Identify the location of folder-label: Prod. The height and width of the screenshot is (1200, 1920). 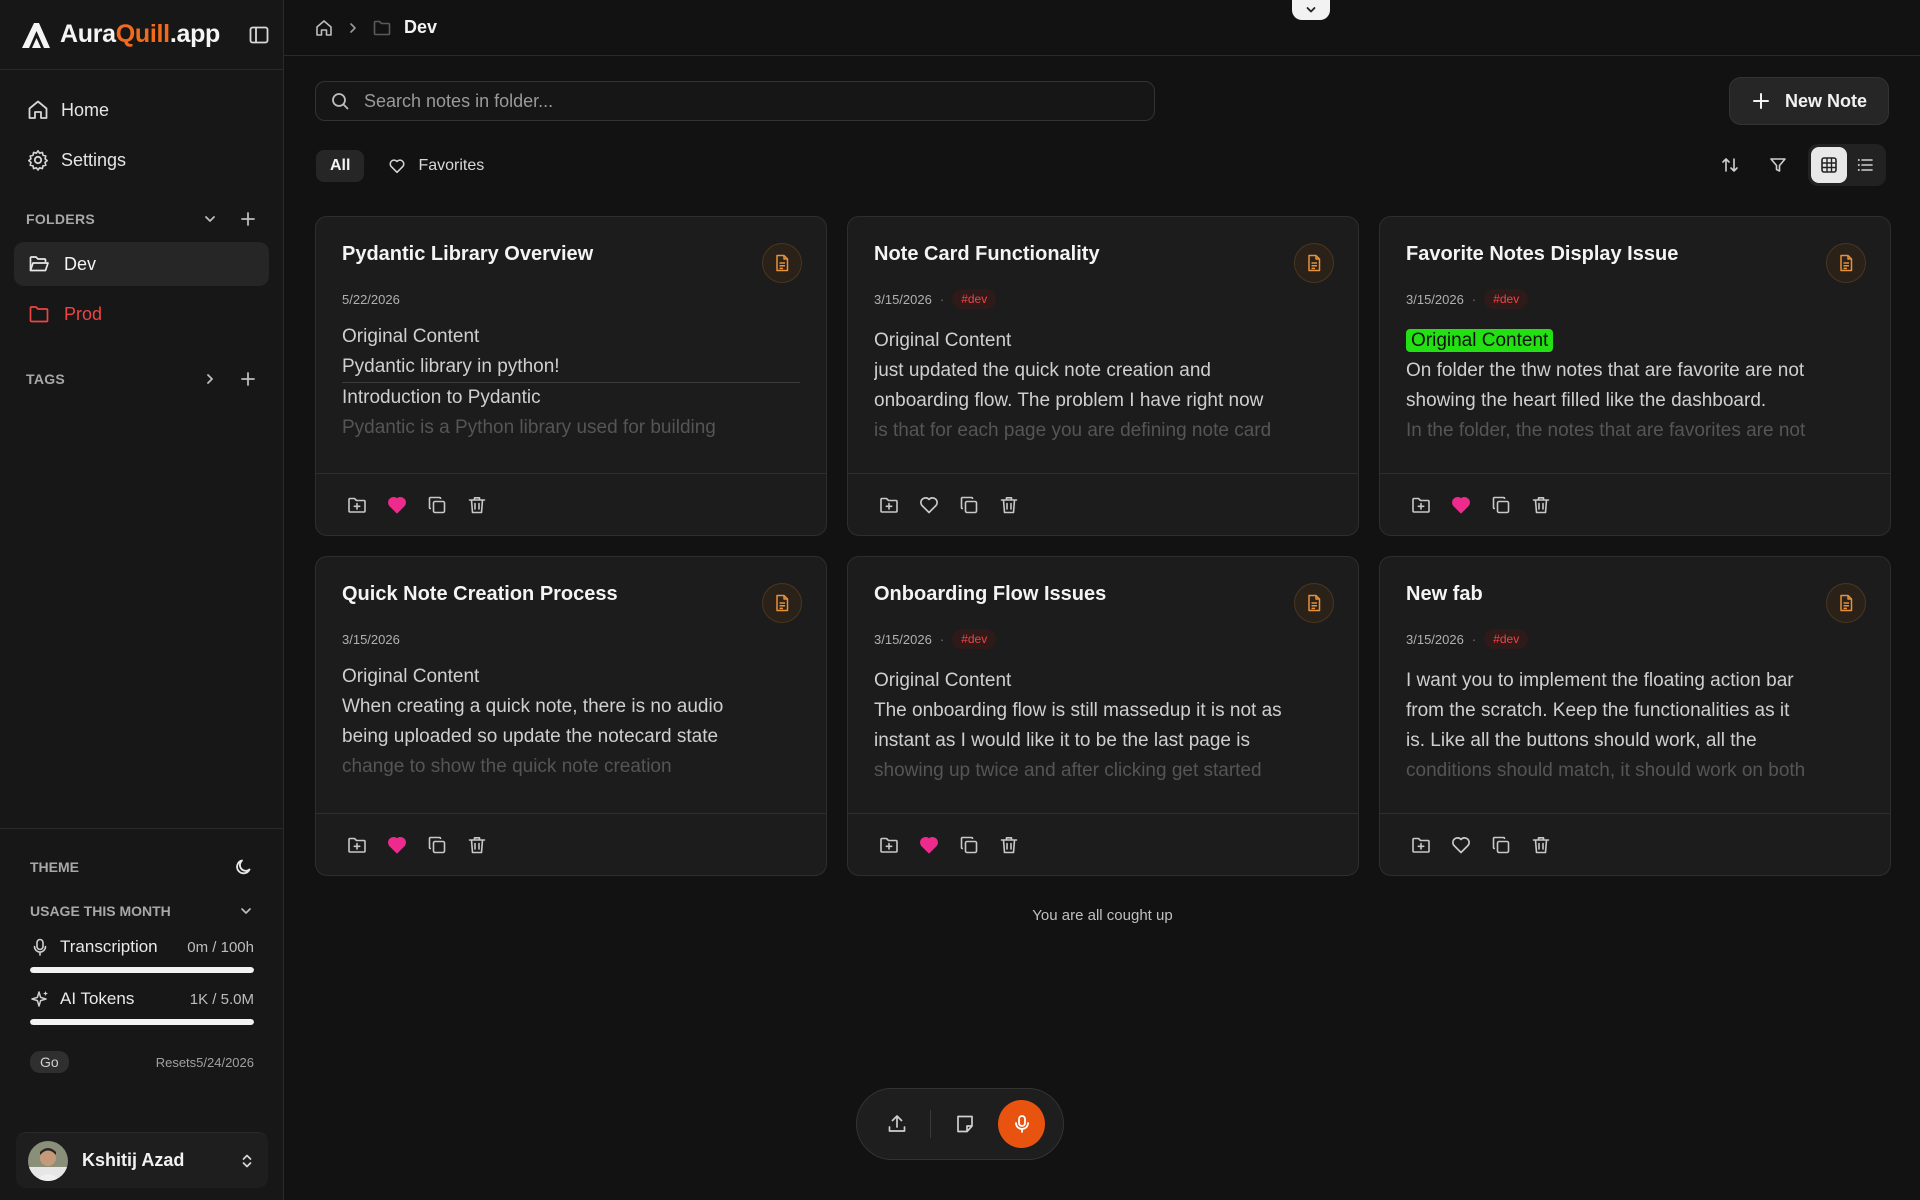
(83, 313).